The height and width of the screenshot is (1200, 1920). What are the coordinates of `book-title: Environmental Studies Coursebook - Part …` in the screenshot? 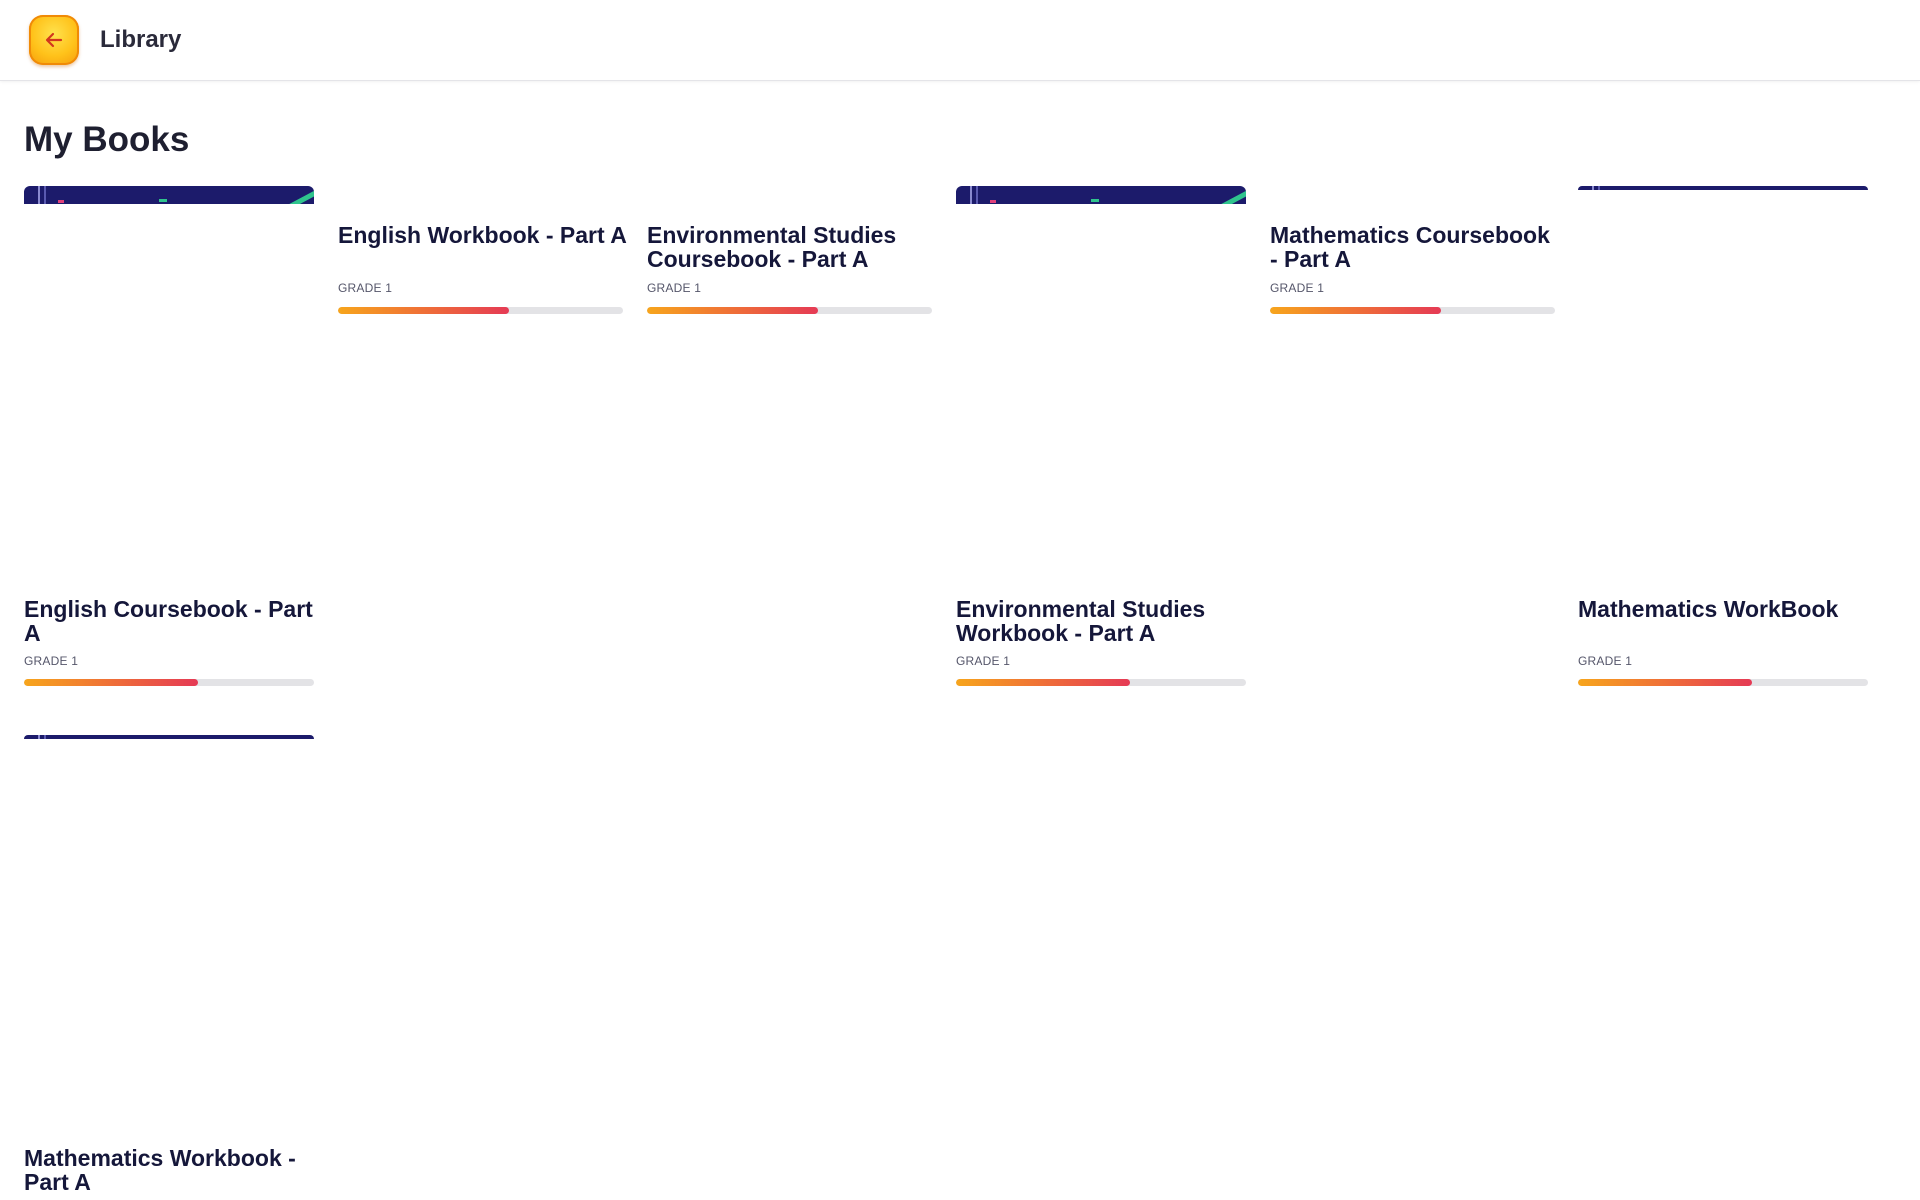 It's located at (772, 247).